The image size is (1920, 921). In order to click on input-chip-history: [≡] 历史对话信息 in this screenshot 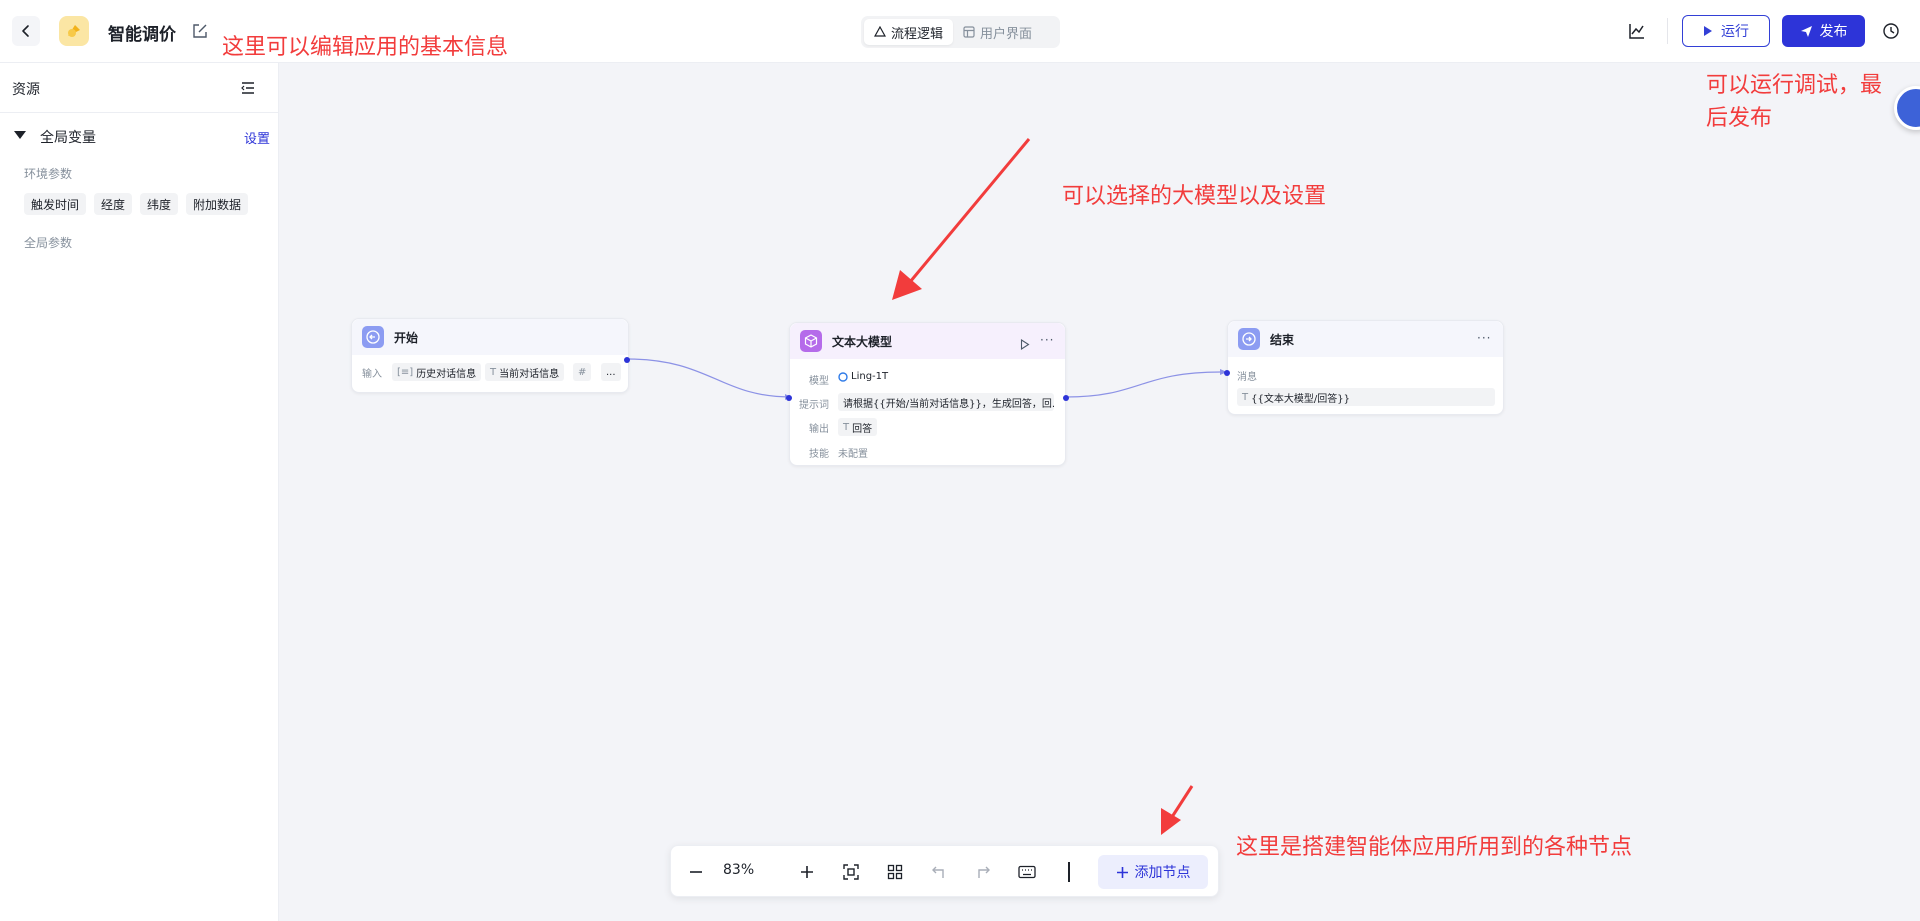, I will do `click(437, 372)`.